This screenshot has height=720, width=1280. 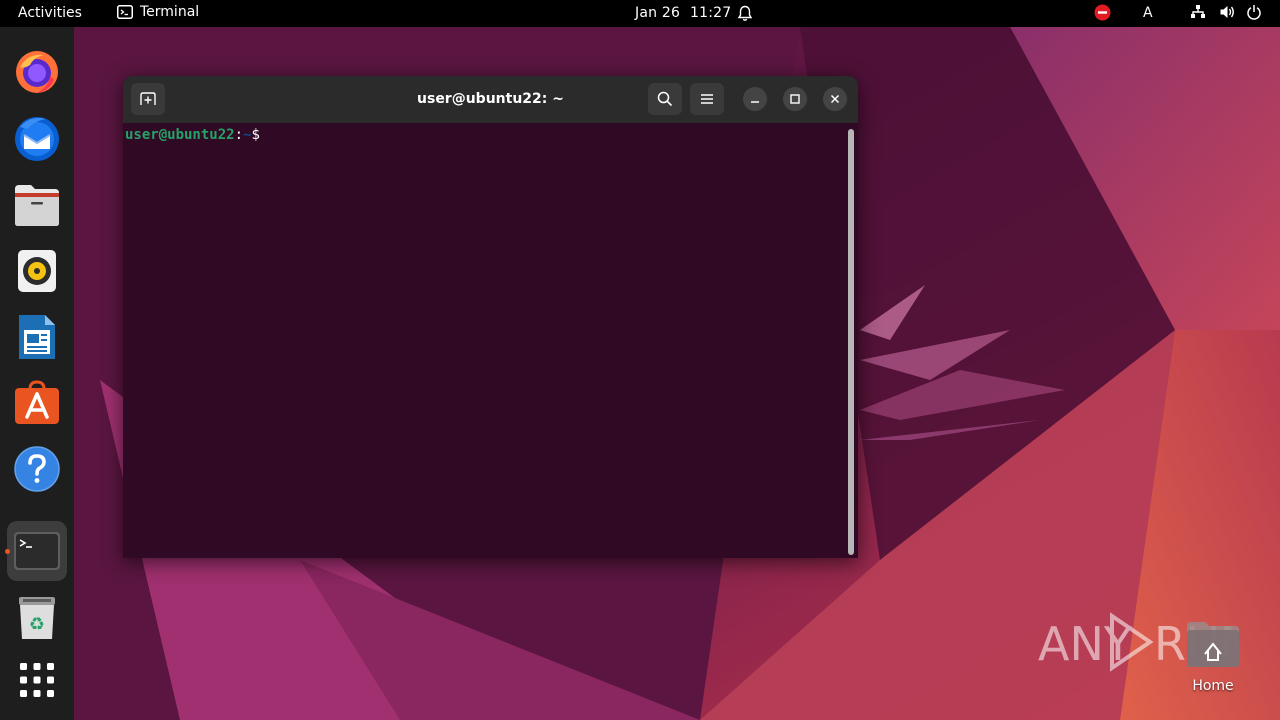 I want to click on dock-item-rhythmbox, so click(x=37, y=271).